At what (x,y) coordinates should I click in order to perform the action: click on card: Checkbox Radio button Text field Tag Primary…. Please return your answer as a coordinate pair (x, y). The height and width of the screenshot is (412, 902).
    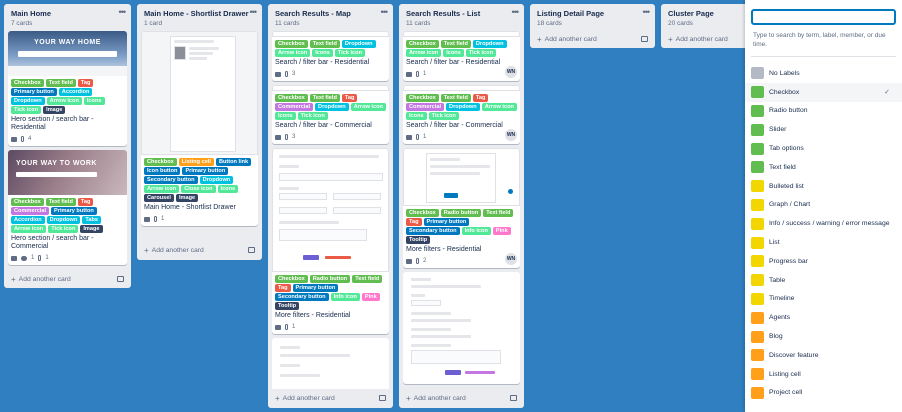
    Looking at the image, I should click on (461, 208).